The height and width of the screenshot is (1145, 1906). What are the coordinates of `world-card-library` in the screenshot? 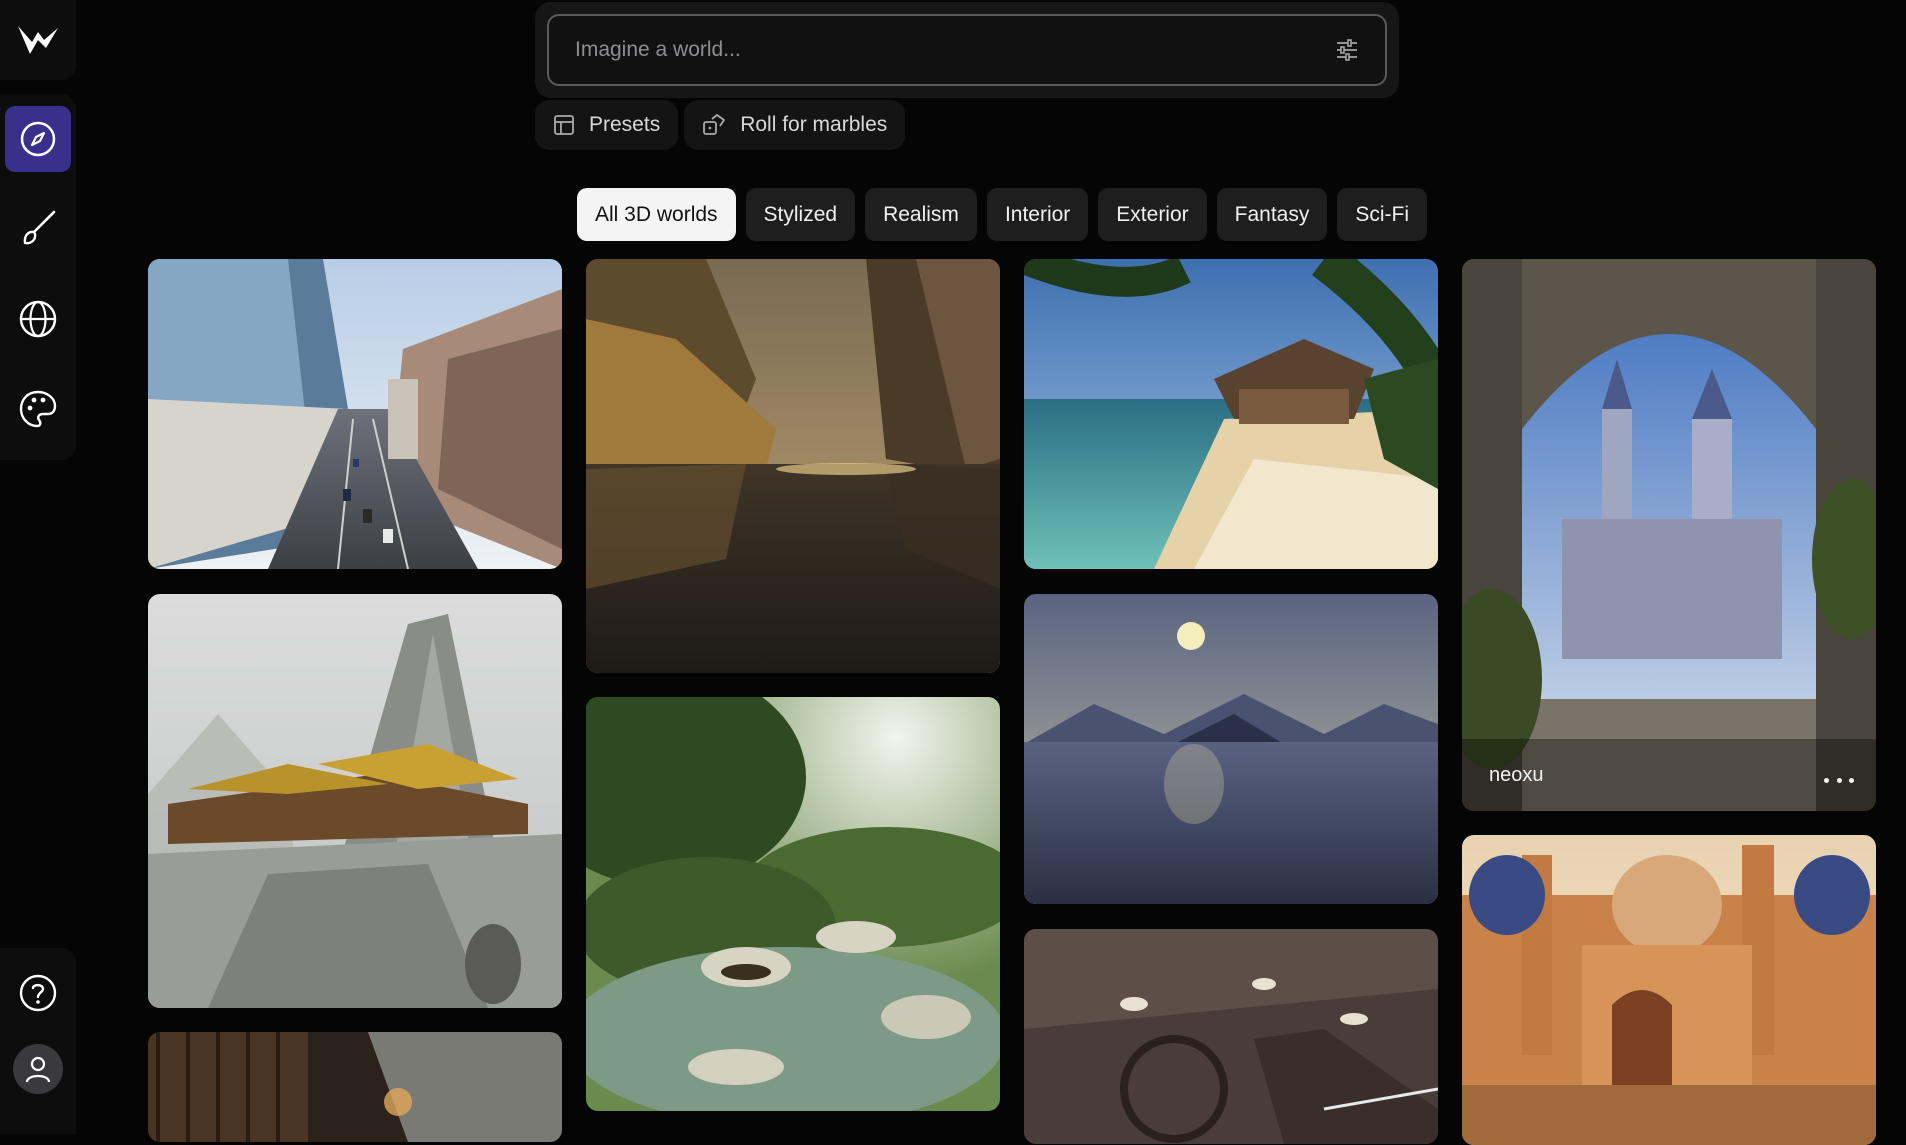 It's located at (355, 1087).